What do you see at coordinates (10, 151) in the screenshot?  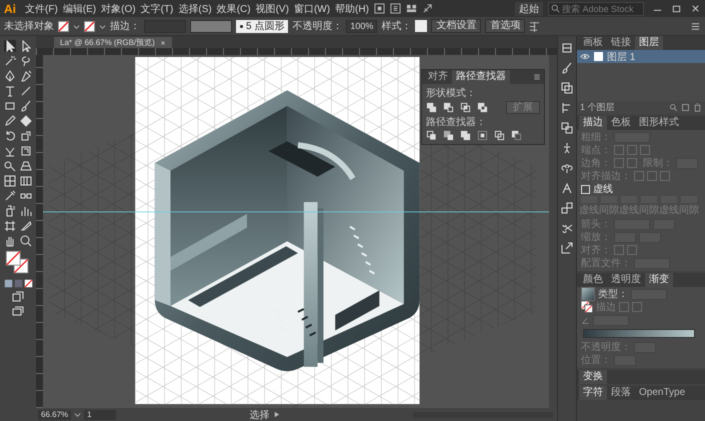 I see `width-icon` at bounding box center [10, 151].